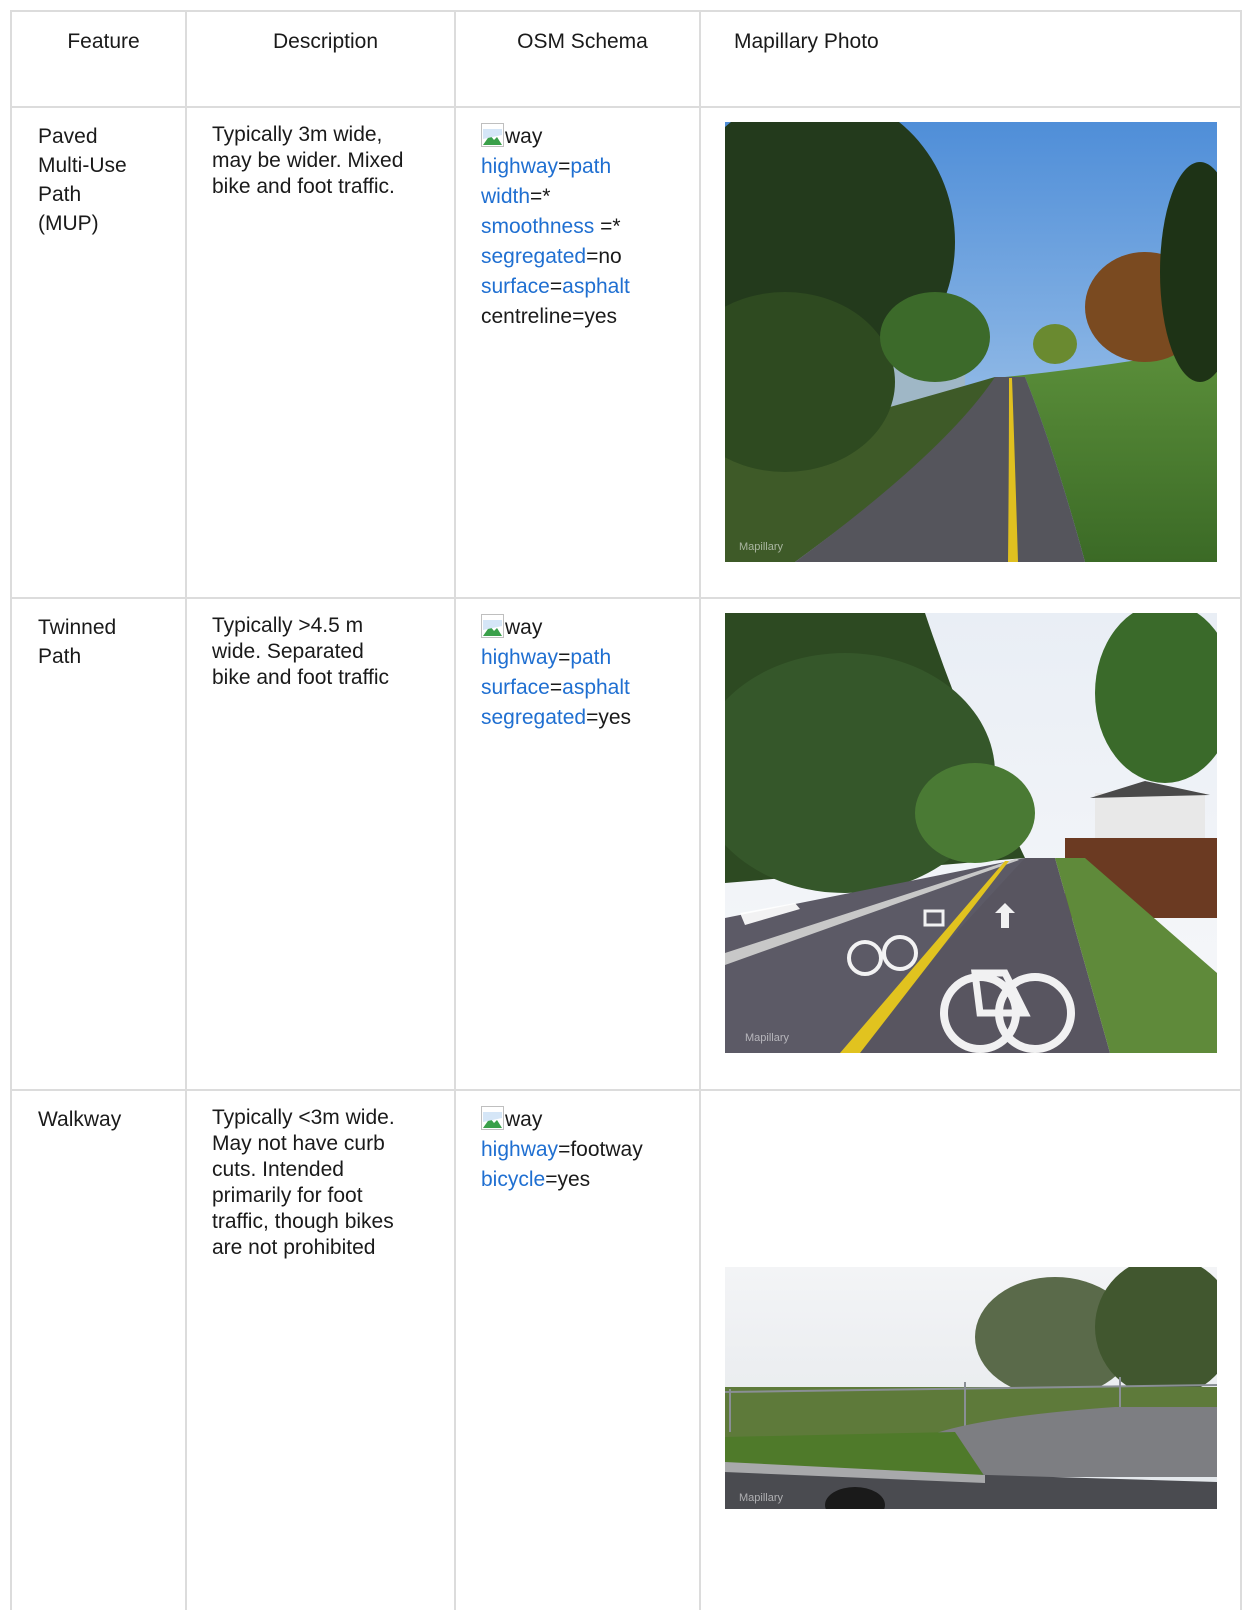  Describe the element at coordinates (288, 651) in the screenshot. I see `description-line: wide. Separated` at that location.